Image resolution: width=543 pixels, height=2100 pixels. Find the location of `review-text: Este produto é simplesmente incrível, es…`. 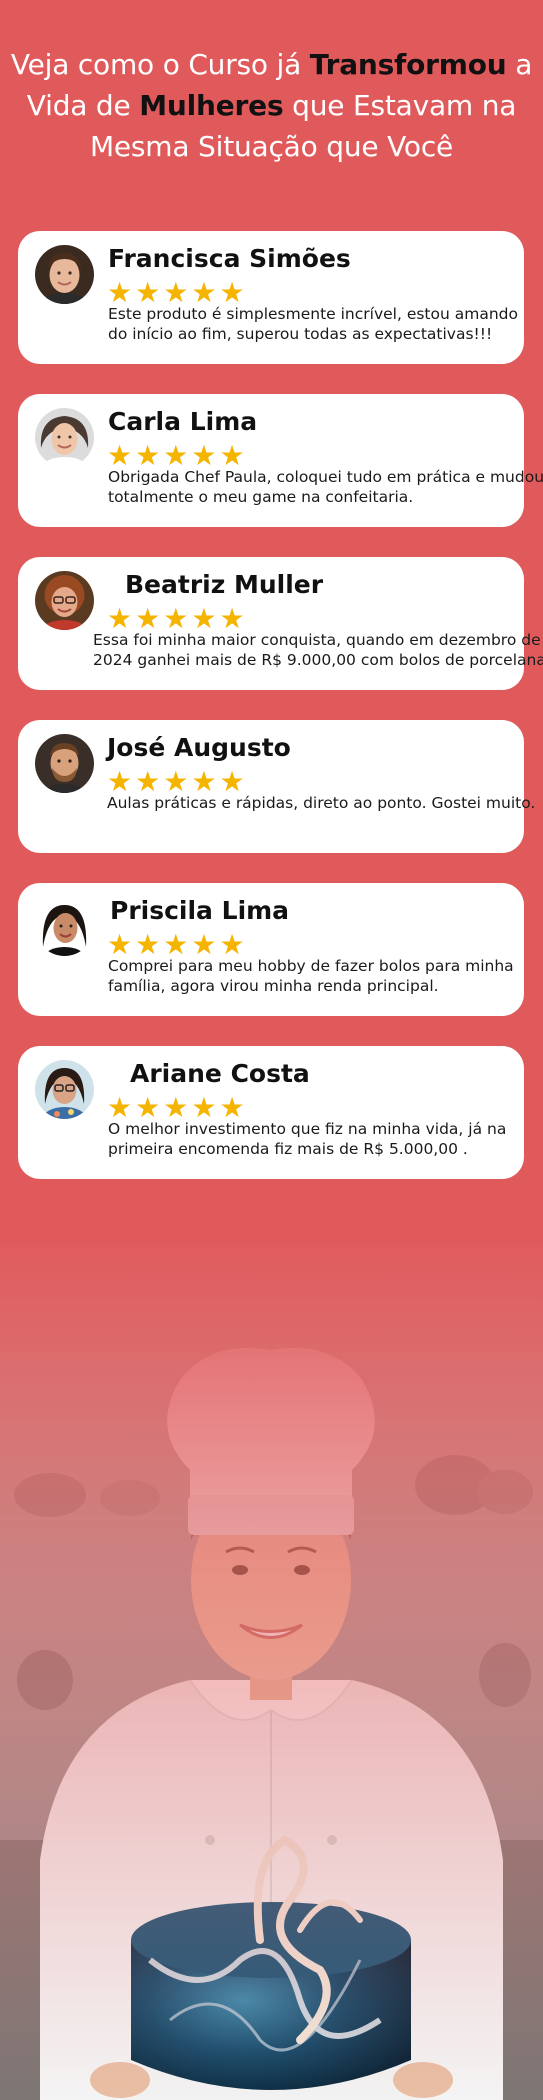

review-text: Este produto é simplesmente incrível, es… is located at coordinates (313, 324).